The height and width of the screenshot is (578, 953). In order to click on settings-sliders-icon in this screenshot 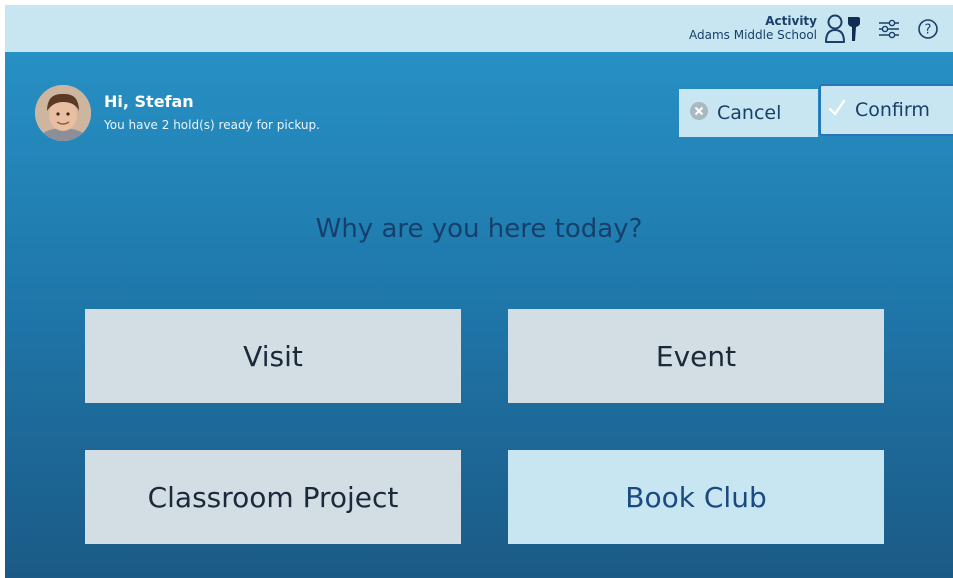, I will do `click(889, 28)`.